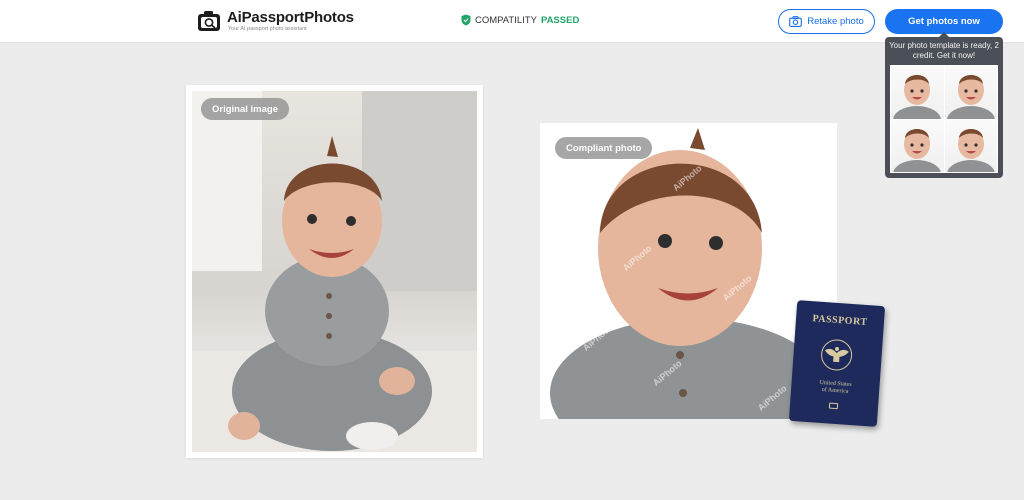 The height and width of the screenshot is (500, 1024). I want to click on photo-template-grid, so click(944, 119).